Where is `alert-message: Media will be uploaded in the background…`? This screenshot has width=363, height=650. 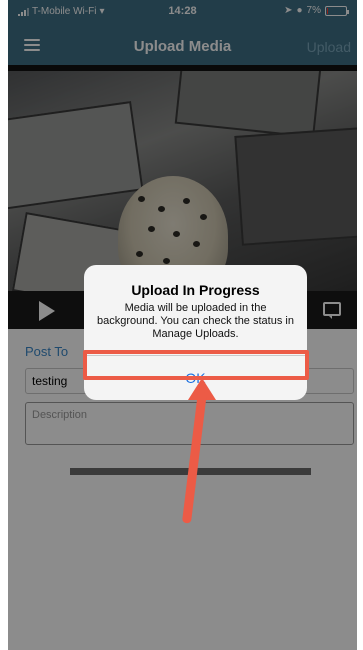
alert-message: Media will be uploaded in the background… is located at coordinates (195, 321).